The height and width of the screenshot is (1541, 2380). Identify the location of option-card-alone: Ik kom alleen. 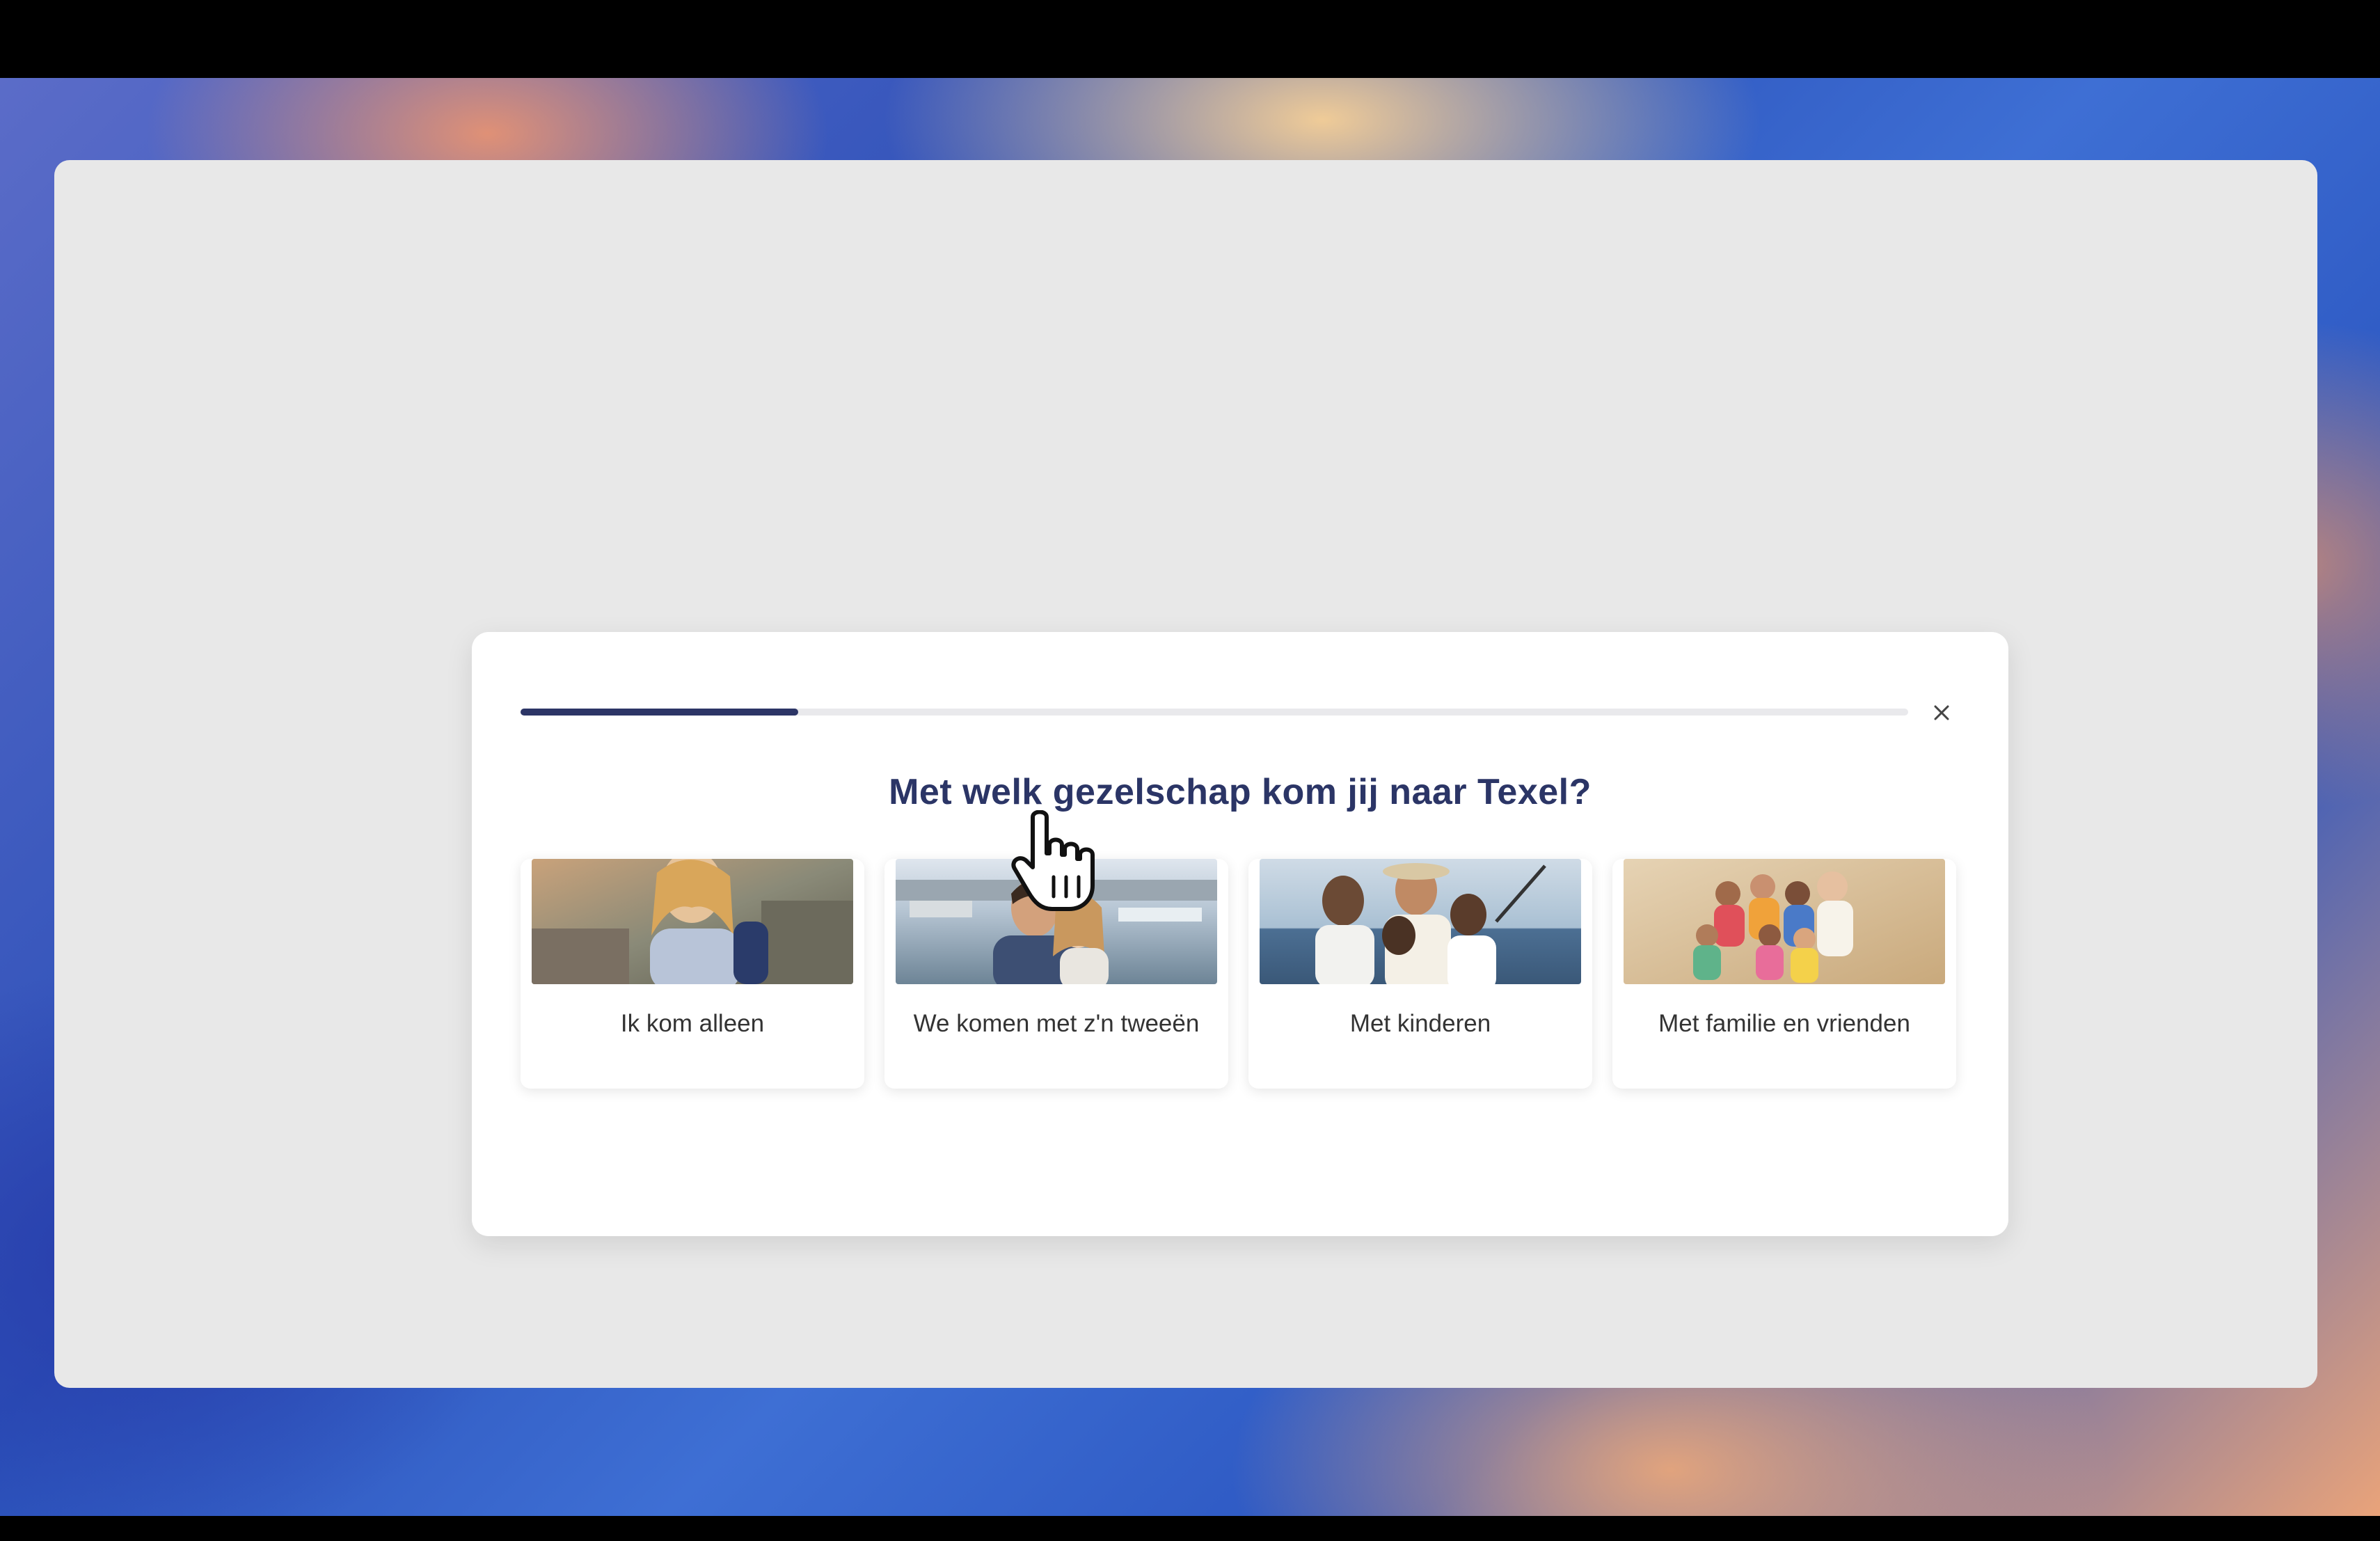
(692, 974).